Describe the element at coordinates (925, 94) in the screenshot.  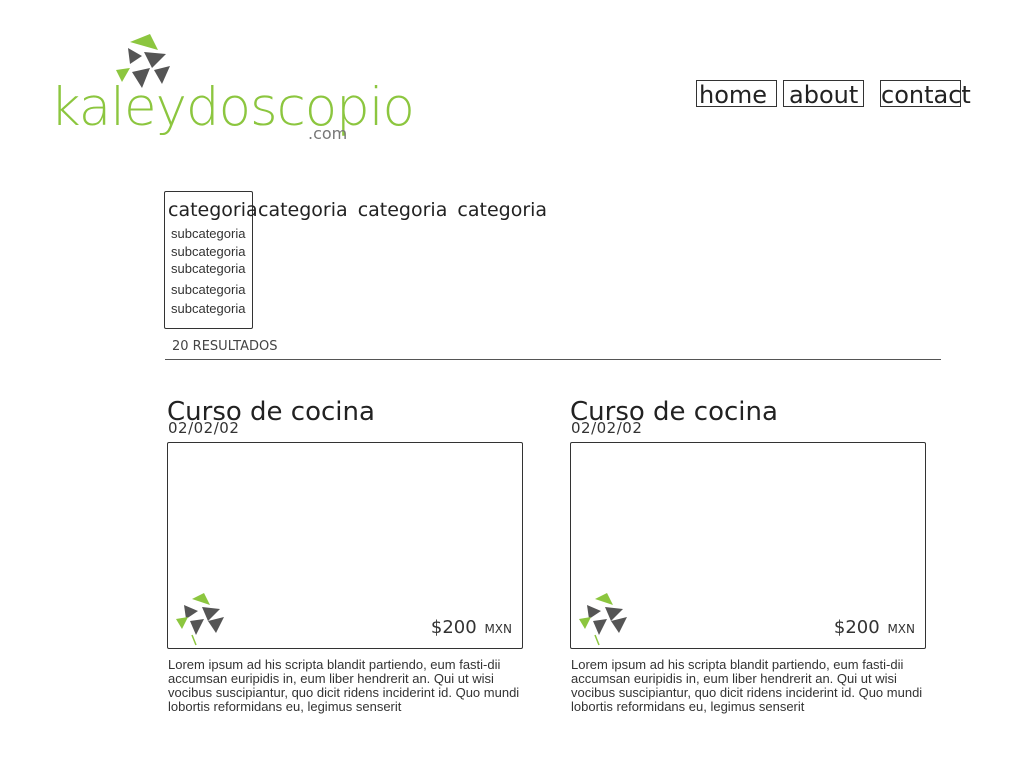
I see `nav-contact-button: contact` at that location.